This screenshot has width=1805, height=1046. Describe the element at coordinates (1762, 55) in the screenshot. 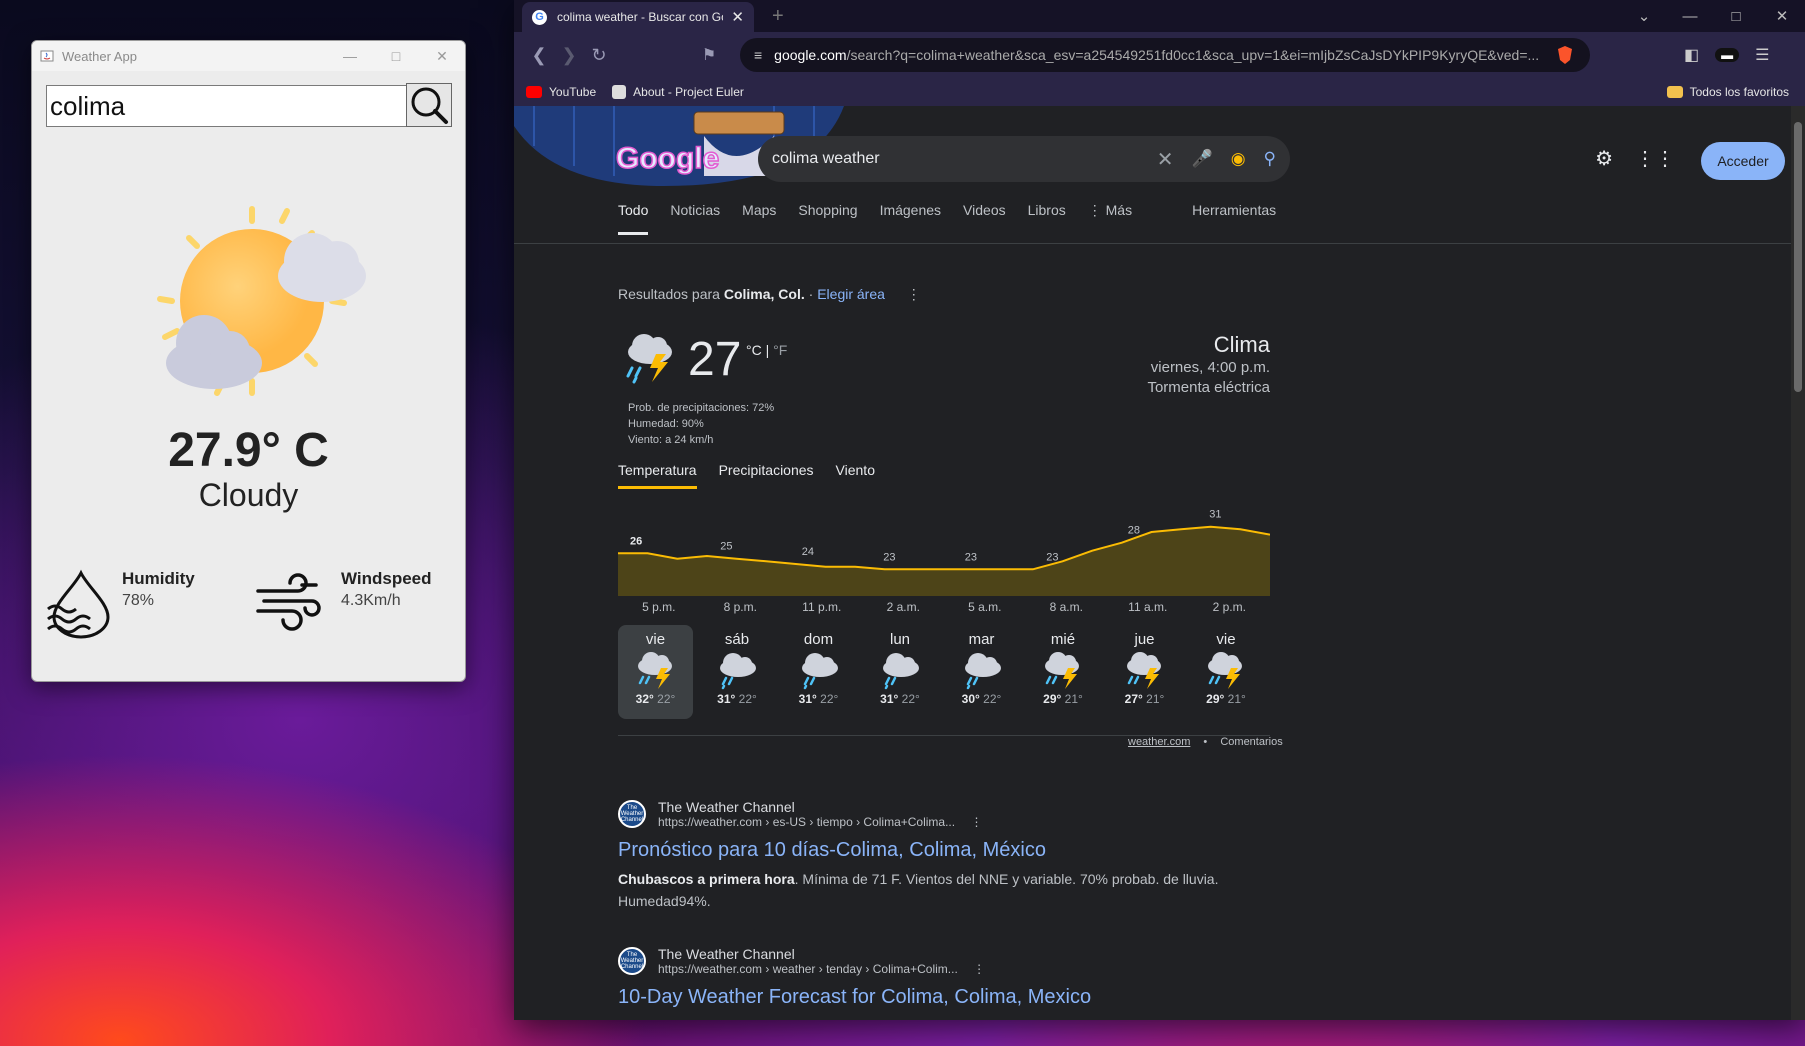

I see `menu-icon: ☰` at that location.